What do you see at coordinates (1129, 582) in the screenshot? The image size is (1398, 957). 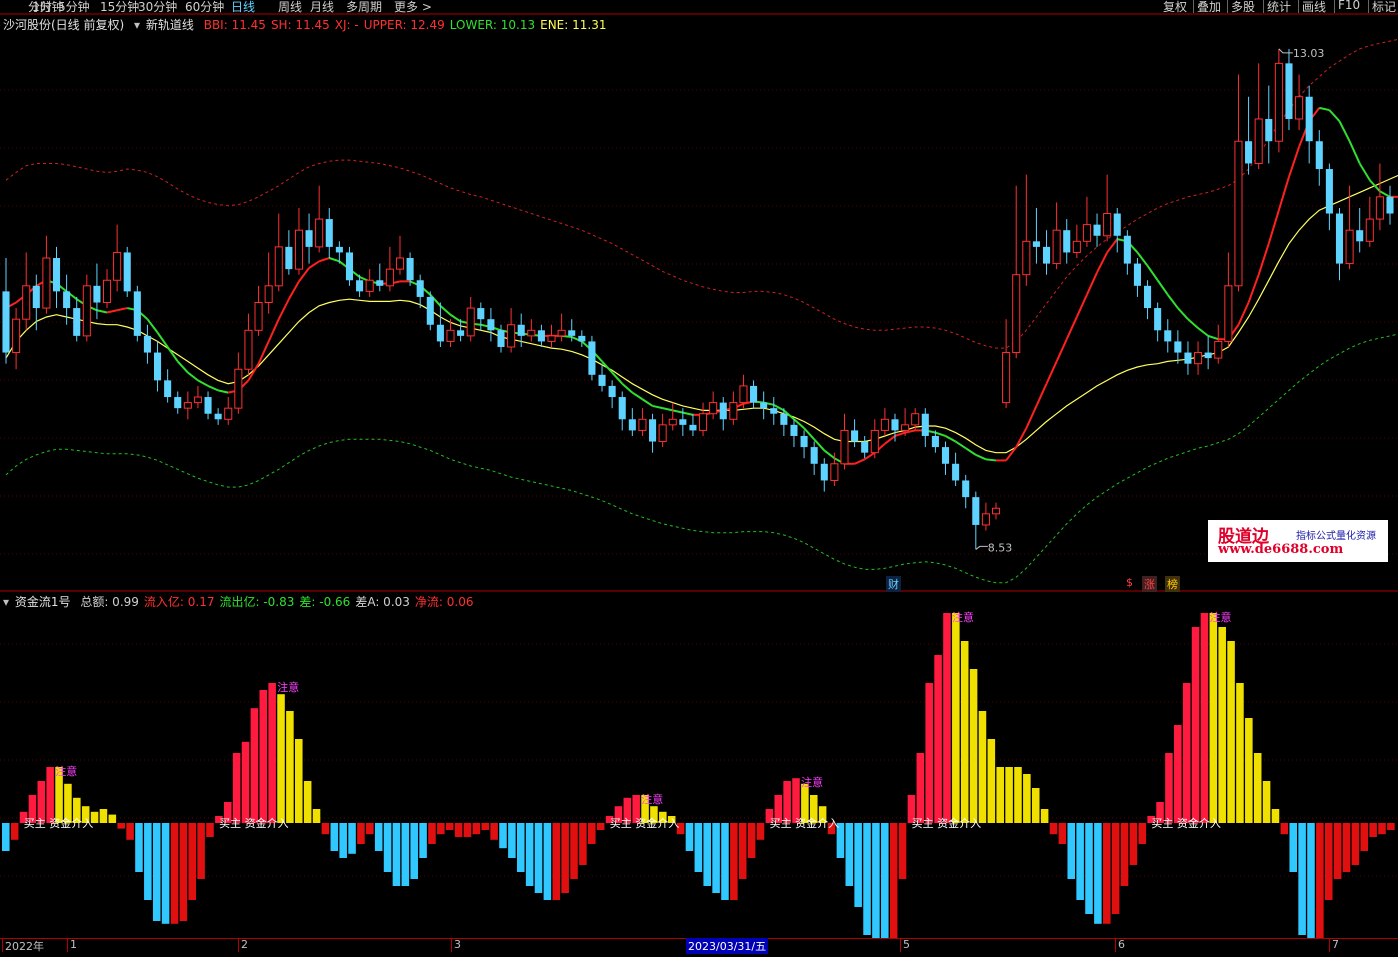 I see `event-badge-1: $` at bounding box center [1129, 582].